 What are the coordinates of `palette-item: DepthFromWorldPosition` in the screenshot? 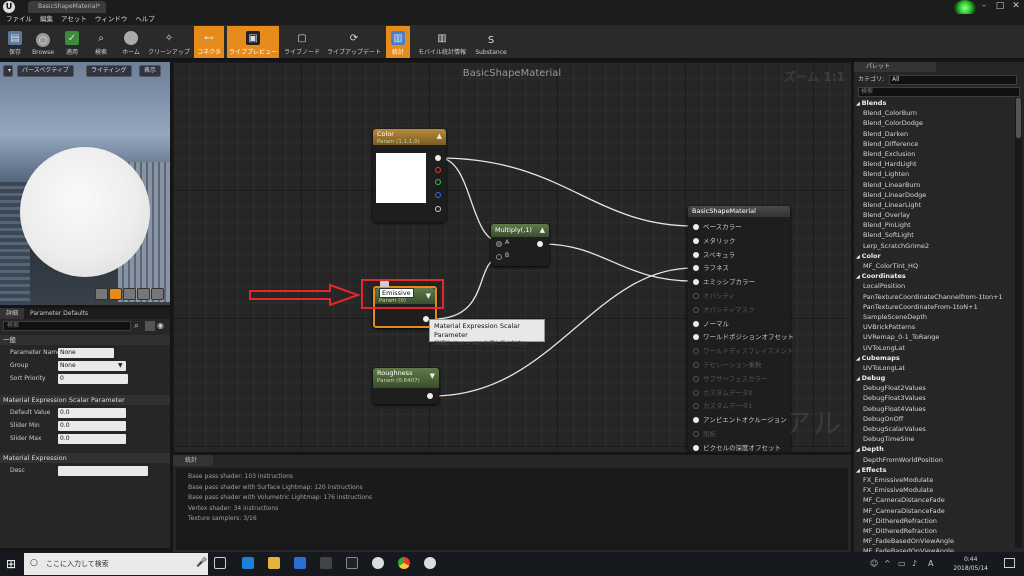 It's located at (935, 460).